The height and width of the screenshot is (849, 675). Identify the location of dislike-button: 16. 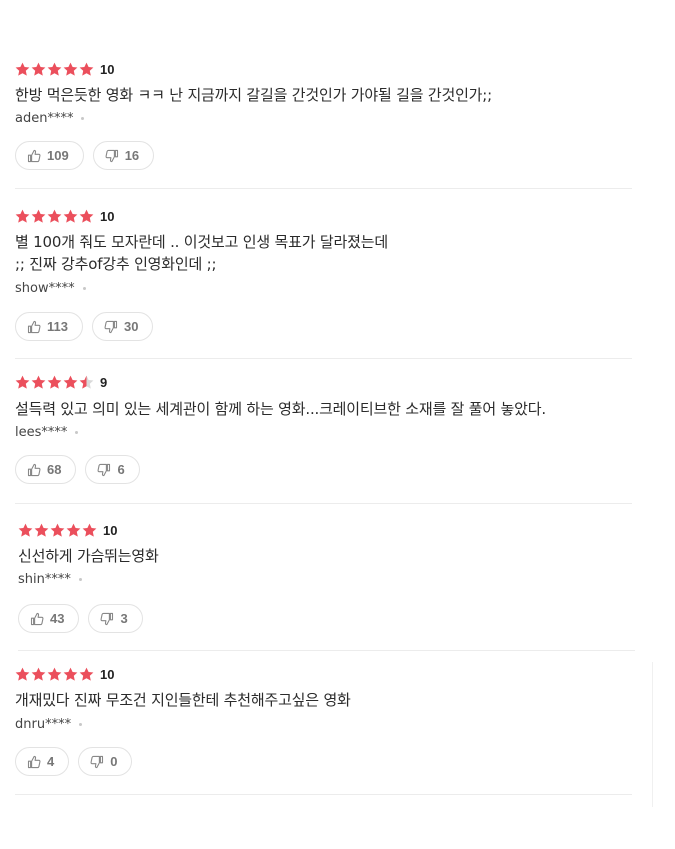
(123, 155).